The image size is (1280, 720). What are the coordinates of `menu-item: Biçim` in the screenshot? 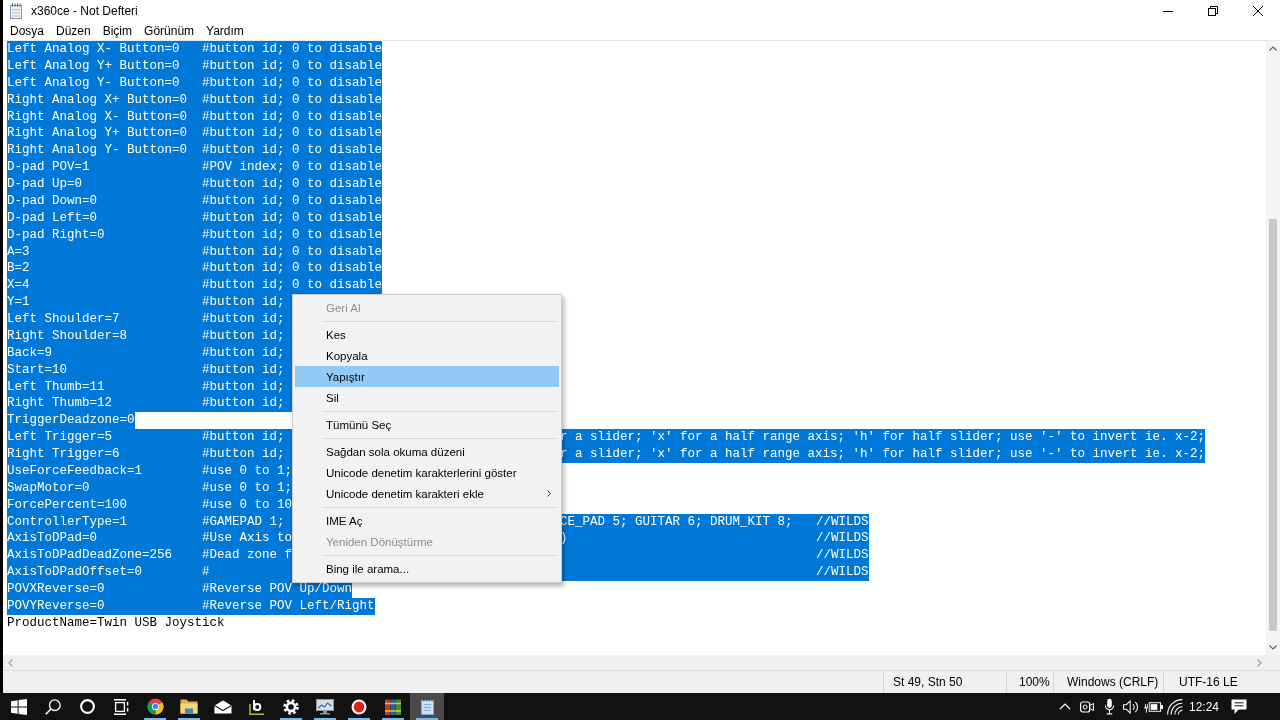 It's located at (117, 31).